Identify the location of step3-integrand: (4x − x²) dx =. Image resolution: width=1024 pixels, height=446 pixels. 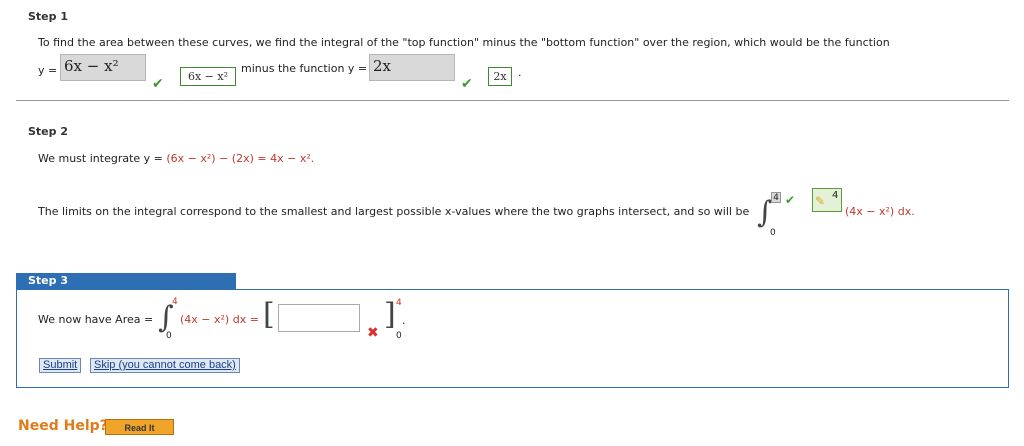
(219, 319).